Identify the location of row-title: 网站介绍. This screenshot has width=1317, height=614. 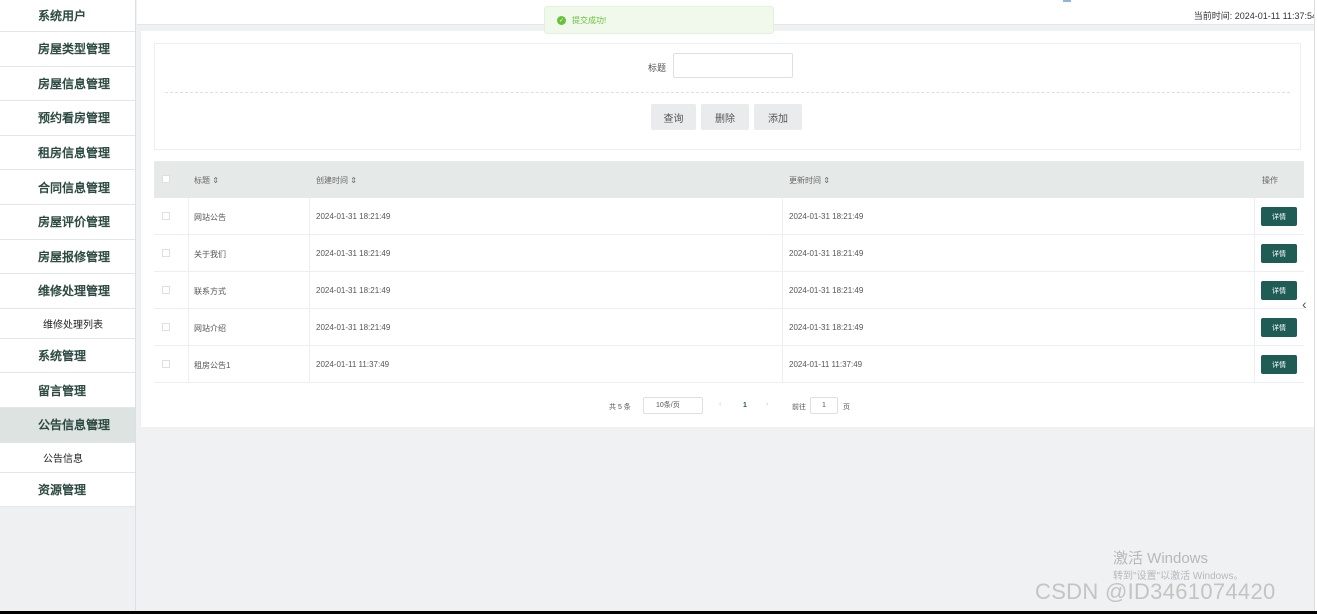
(210, 328).